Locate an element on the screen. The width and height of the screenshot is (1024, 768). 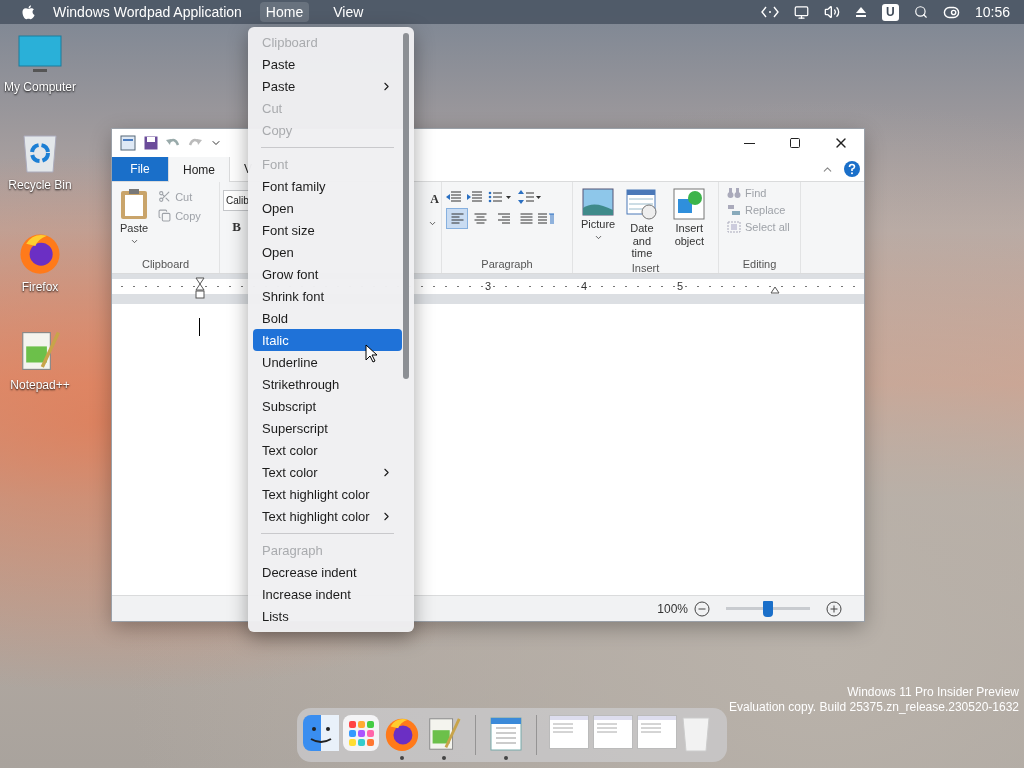
evaluation-notice: Windows 11 Pro Insider Preview is located at coordinates (933, 692).